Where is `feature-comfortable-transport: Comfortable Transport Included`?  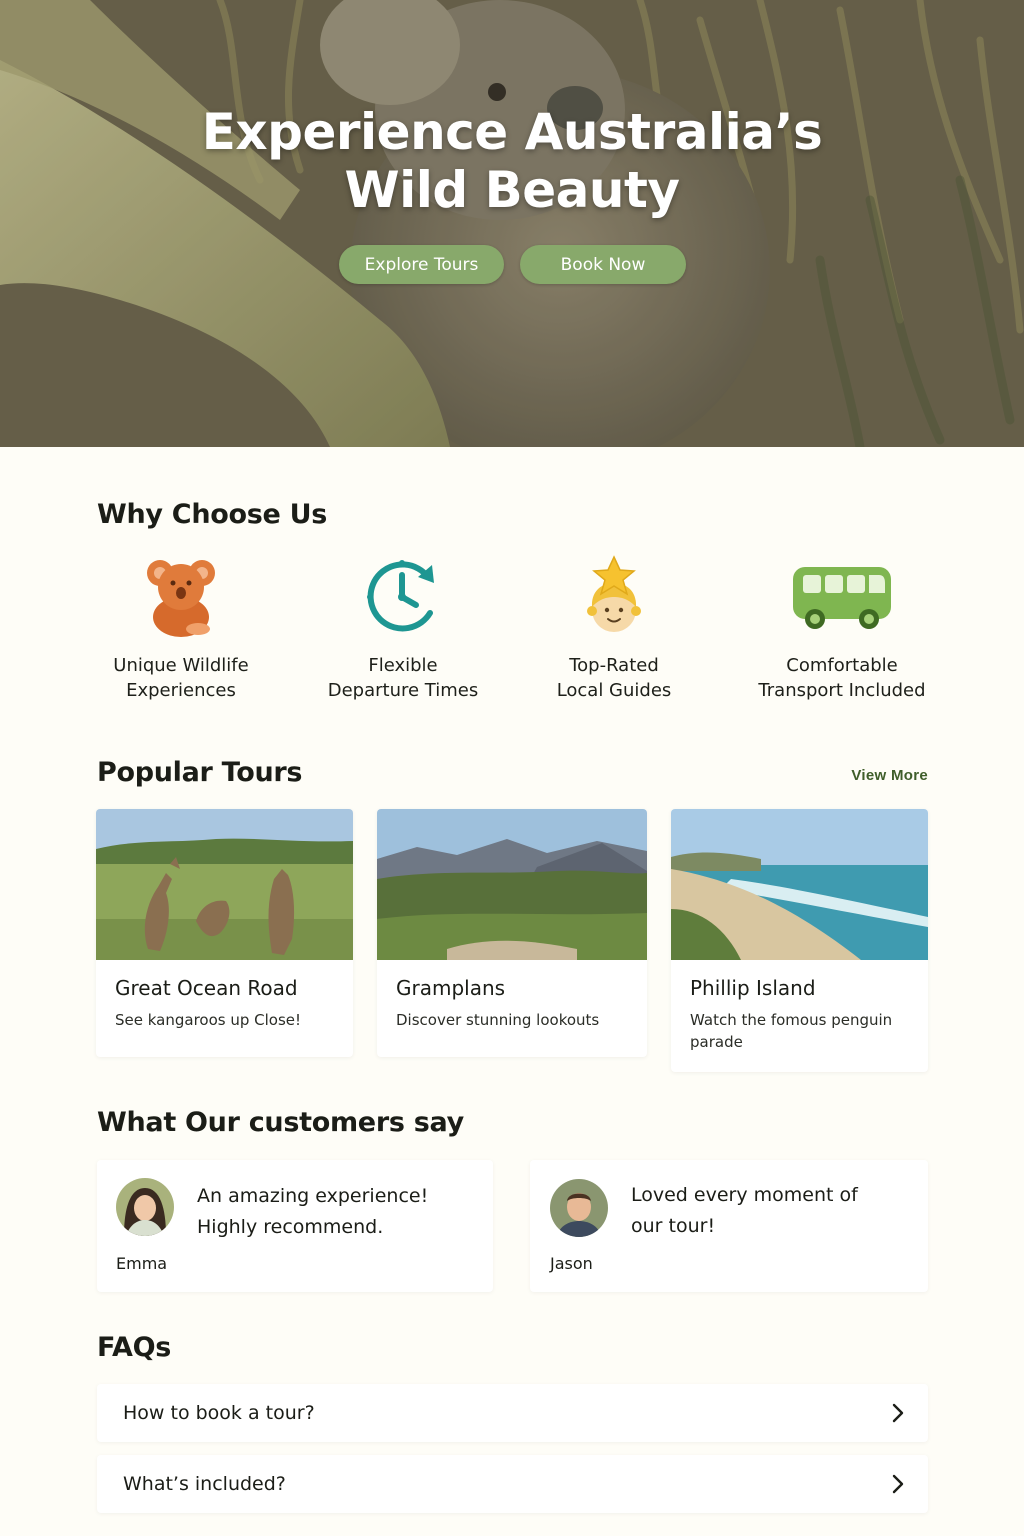
feature-comfortable-transport: Comfortable Transport Included is located at coordinates (842, 629).